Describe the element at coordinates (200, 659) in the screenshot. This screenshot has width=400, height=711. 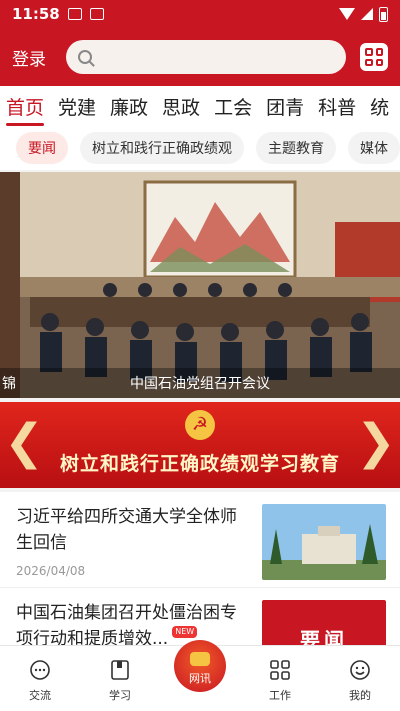
I see `party-emblem-icon` at that location.